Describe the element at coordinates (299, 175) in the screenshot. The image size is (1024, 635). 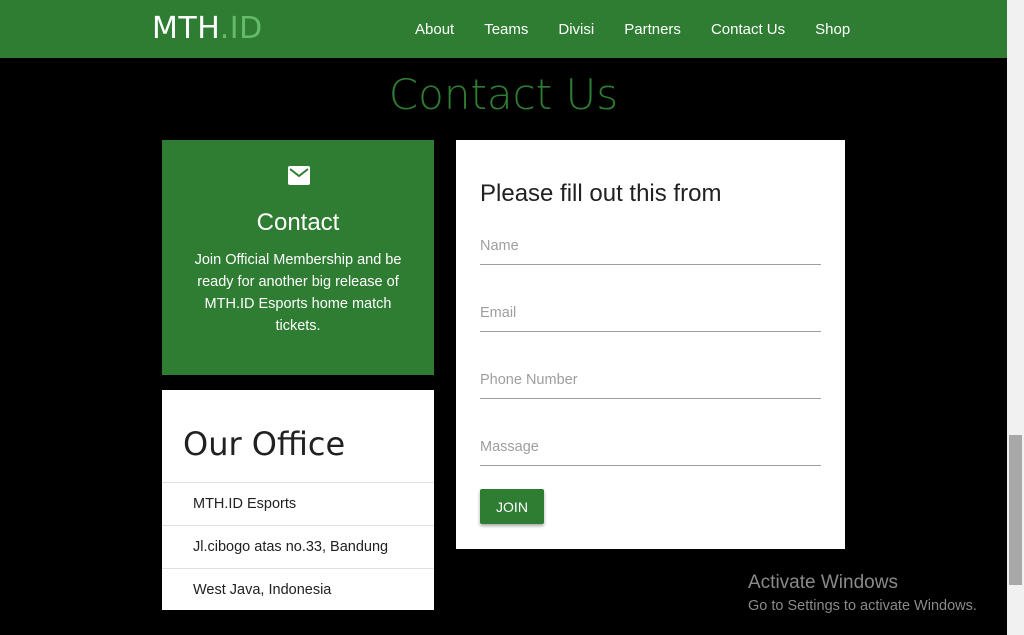
I see `mail-icon` at that location.